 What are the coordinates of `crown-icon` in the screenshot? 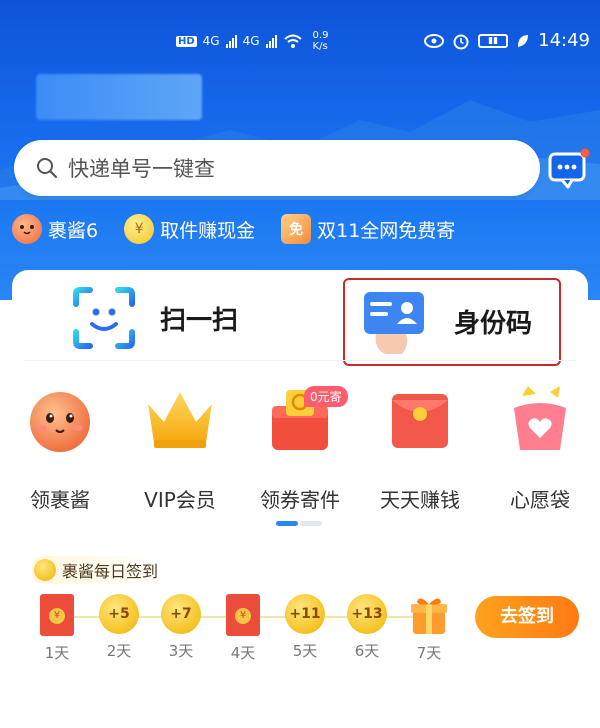 It's located at (180, 420).